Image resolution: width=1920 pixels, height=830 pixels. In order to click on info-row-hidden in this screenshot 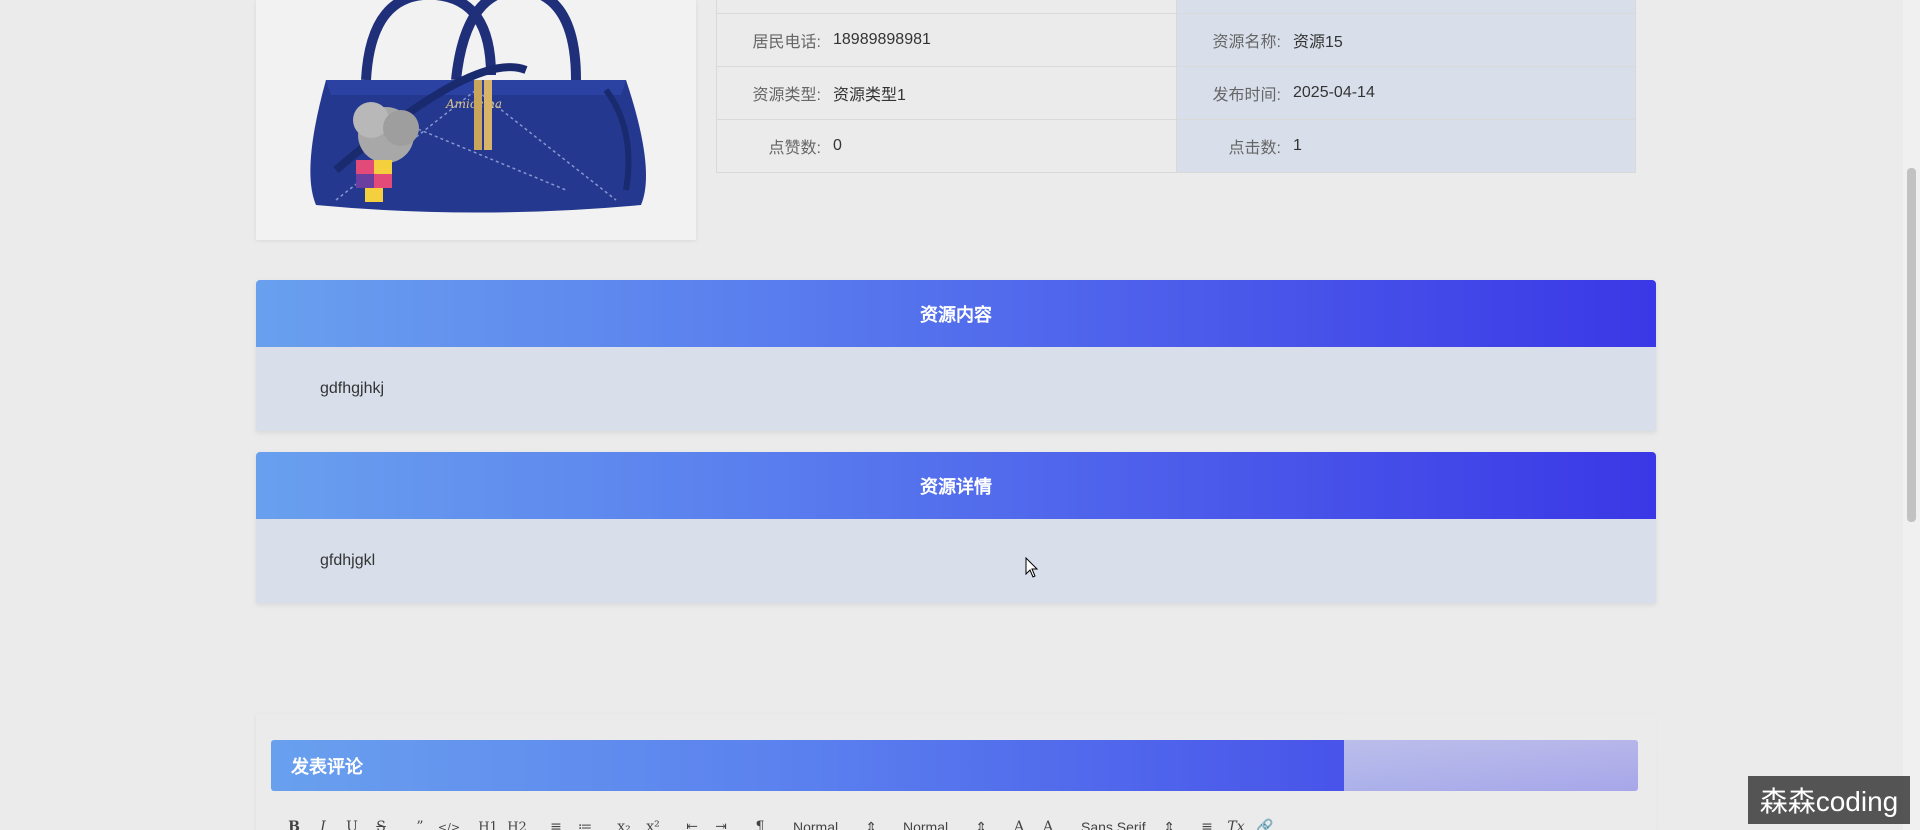, I will do `click(1176, 6)`.